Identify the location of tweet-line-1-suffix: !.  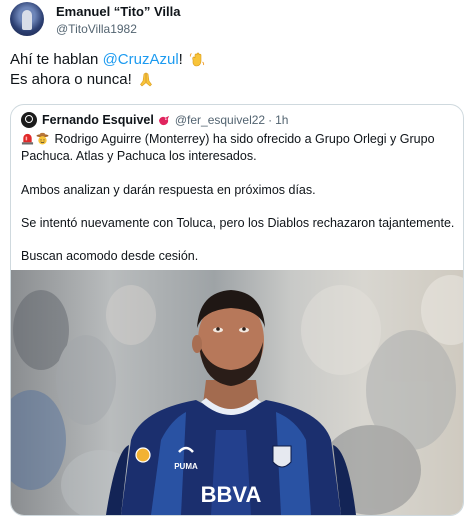
(180, 59).